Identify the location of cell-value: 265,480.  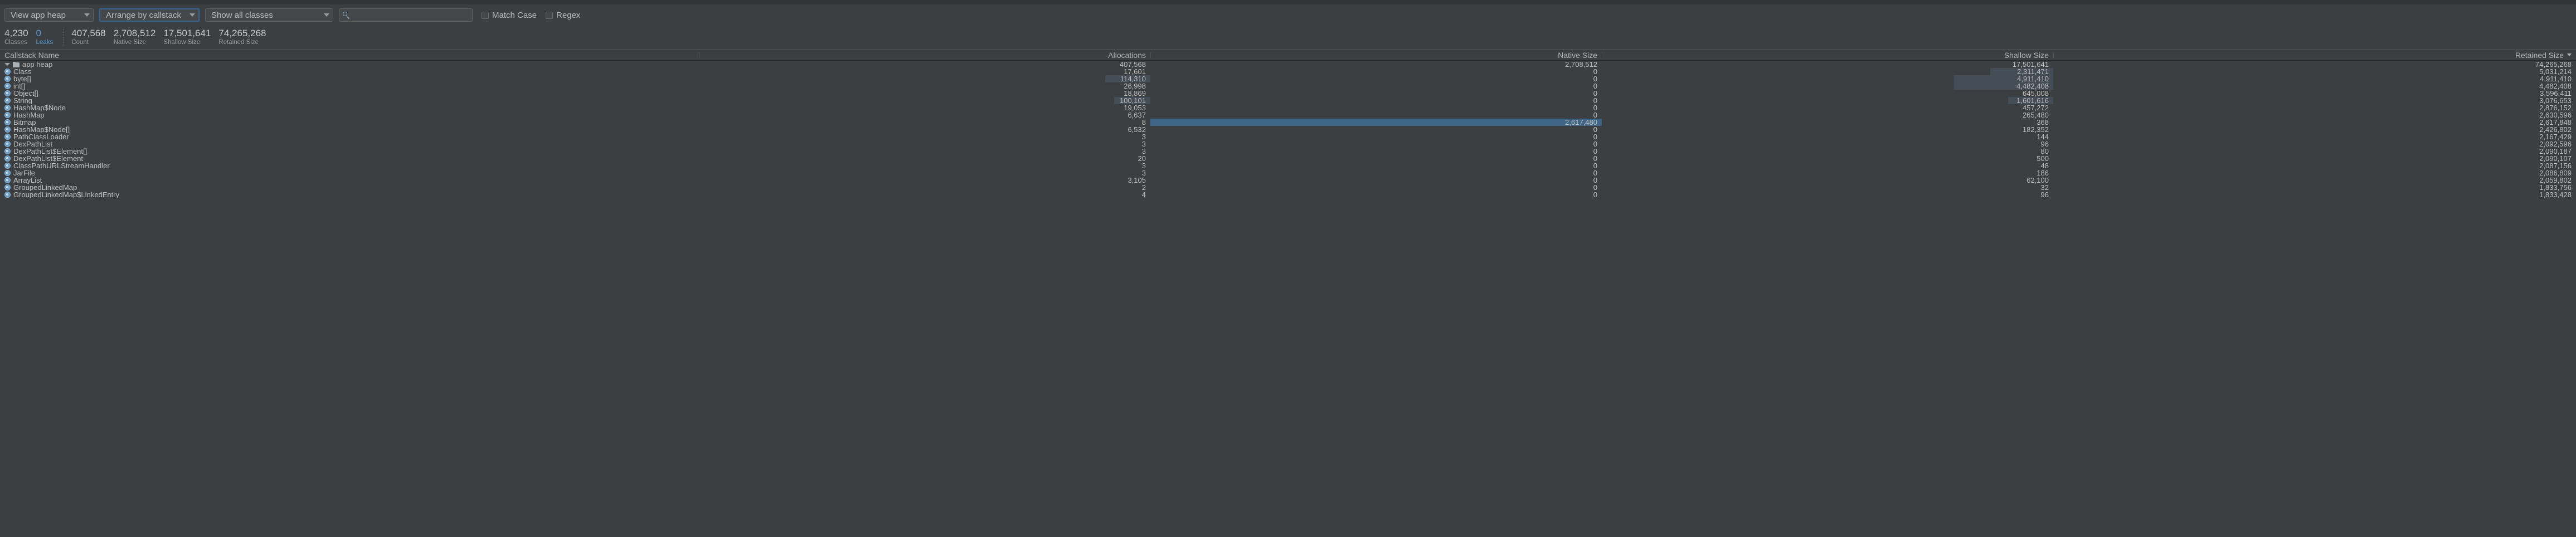
(2036, 115).